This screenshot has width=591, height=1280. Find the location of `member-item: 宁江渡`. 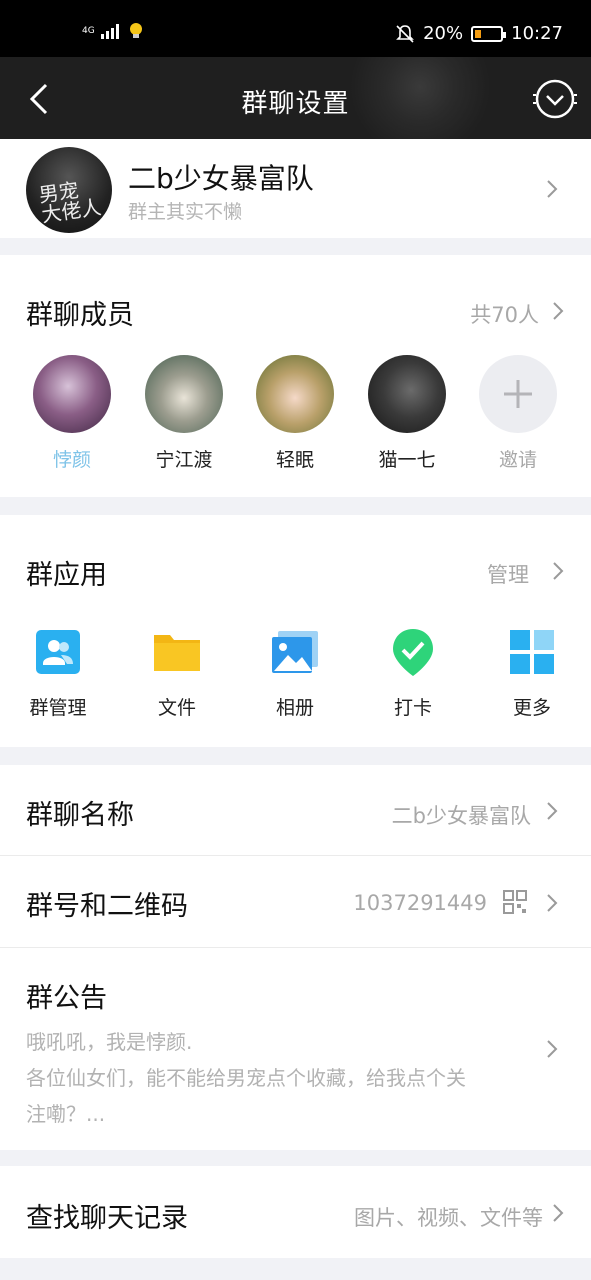

member-item: 宁江渡 is located at coordinates (184, 413).